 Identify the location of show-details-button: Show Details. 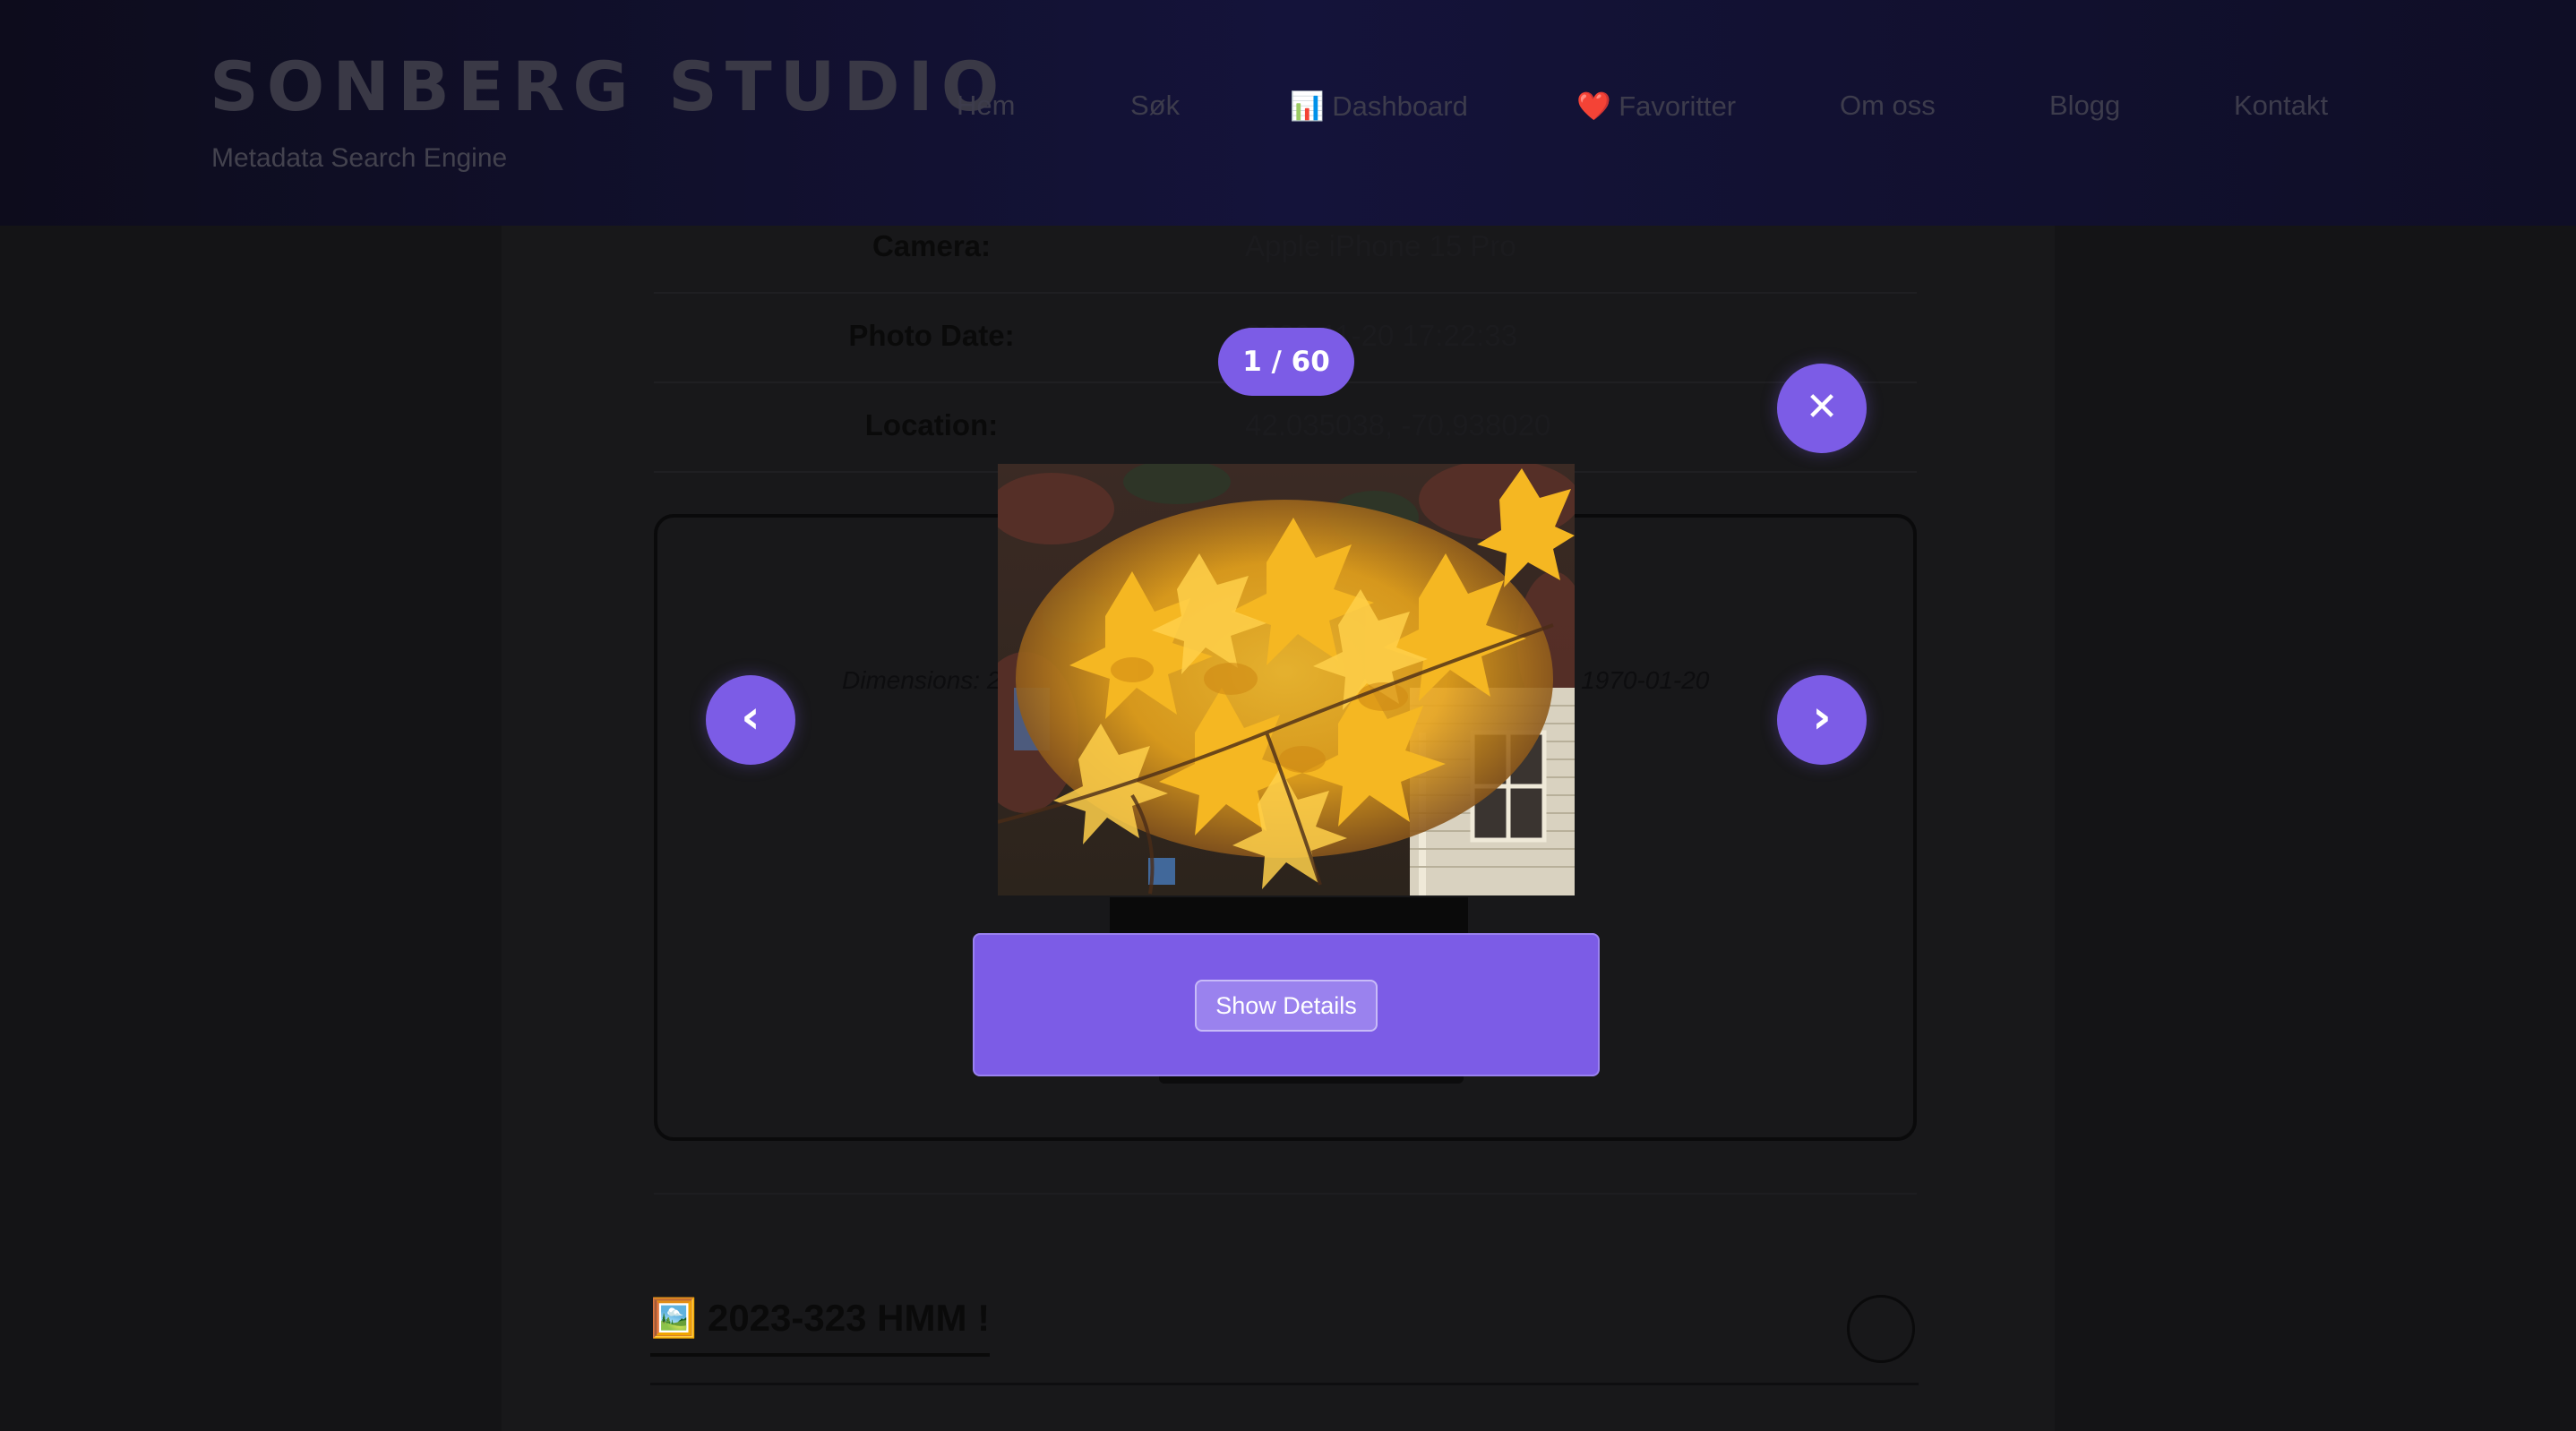
(1286, 1006).